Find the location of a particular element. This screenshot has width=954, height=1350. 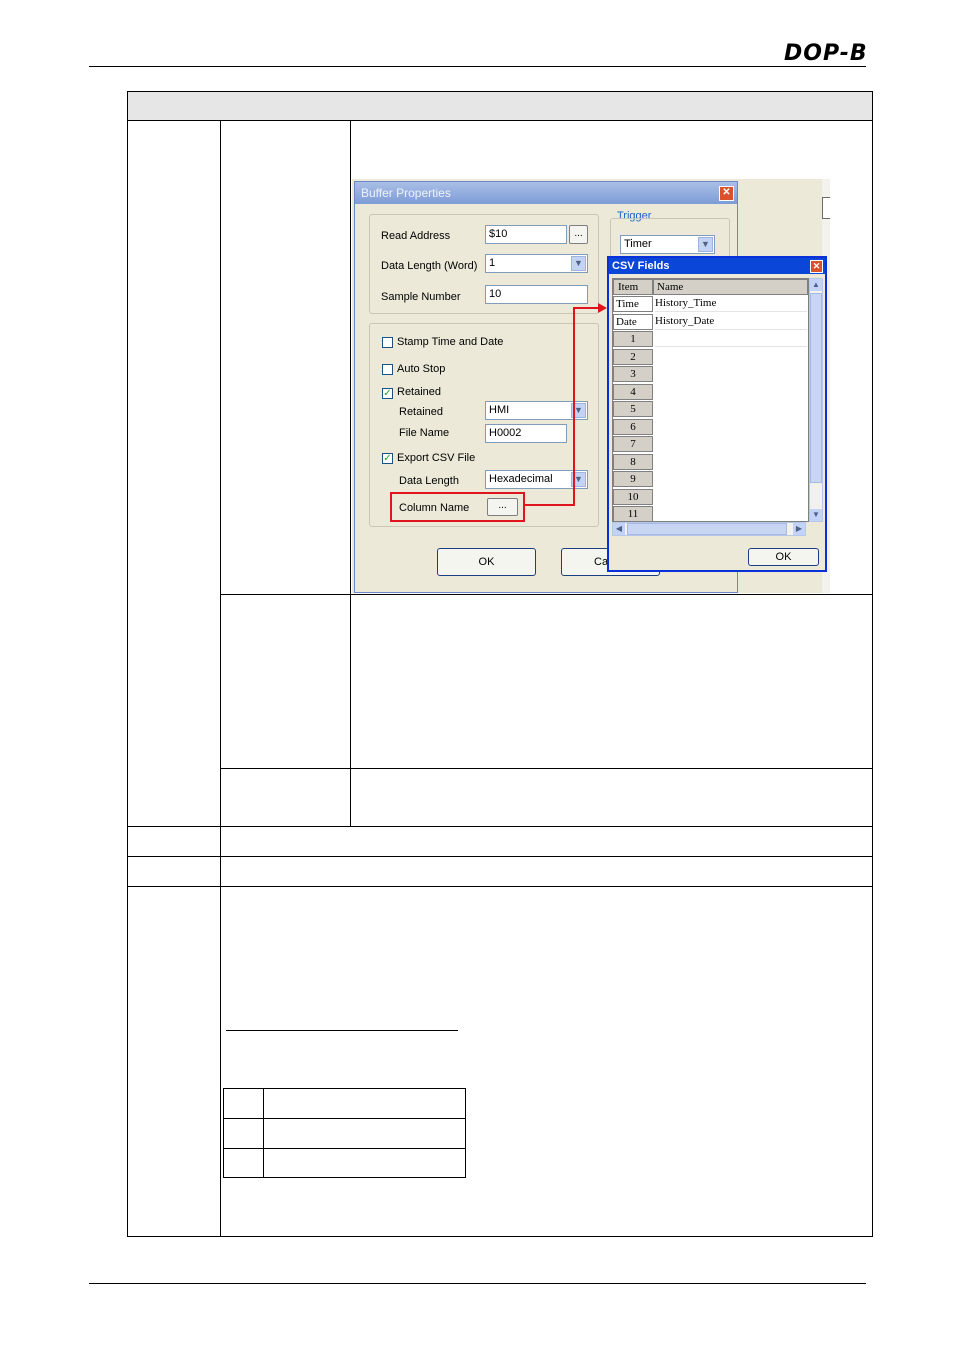

csv-row-name: History_Date is located at coordinates (731, 321).